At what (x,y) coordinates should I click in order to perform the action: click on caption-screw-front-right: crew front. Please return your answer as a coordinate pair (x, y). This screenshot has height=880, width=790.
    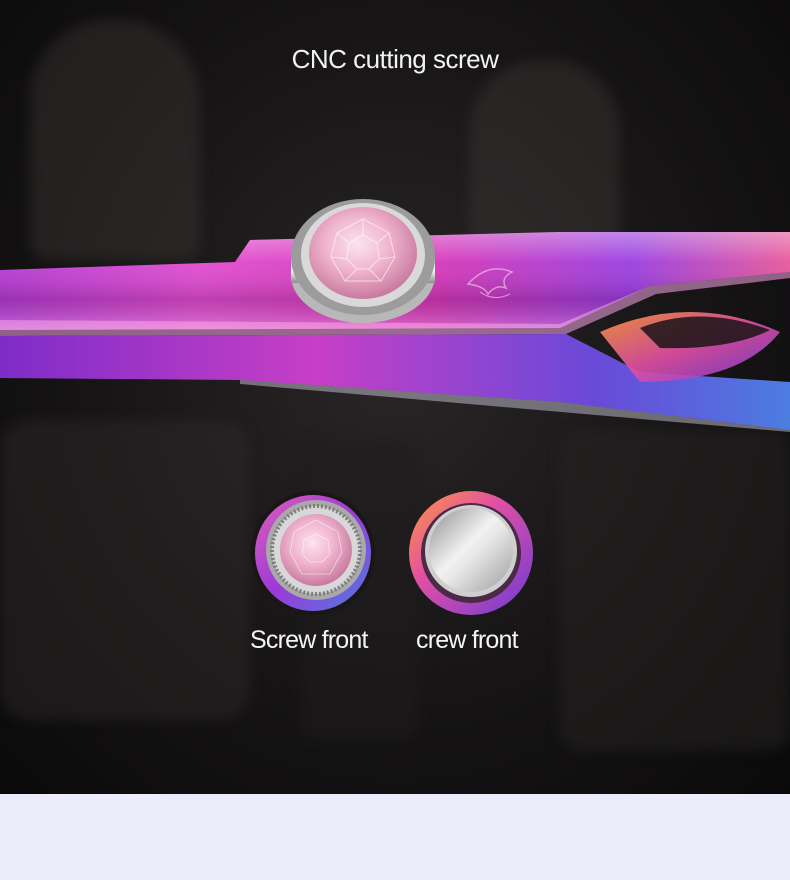
    Looking at the image, I should click on (467, 640).